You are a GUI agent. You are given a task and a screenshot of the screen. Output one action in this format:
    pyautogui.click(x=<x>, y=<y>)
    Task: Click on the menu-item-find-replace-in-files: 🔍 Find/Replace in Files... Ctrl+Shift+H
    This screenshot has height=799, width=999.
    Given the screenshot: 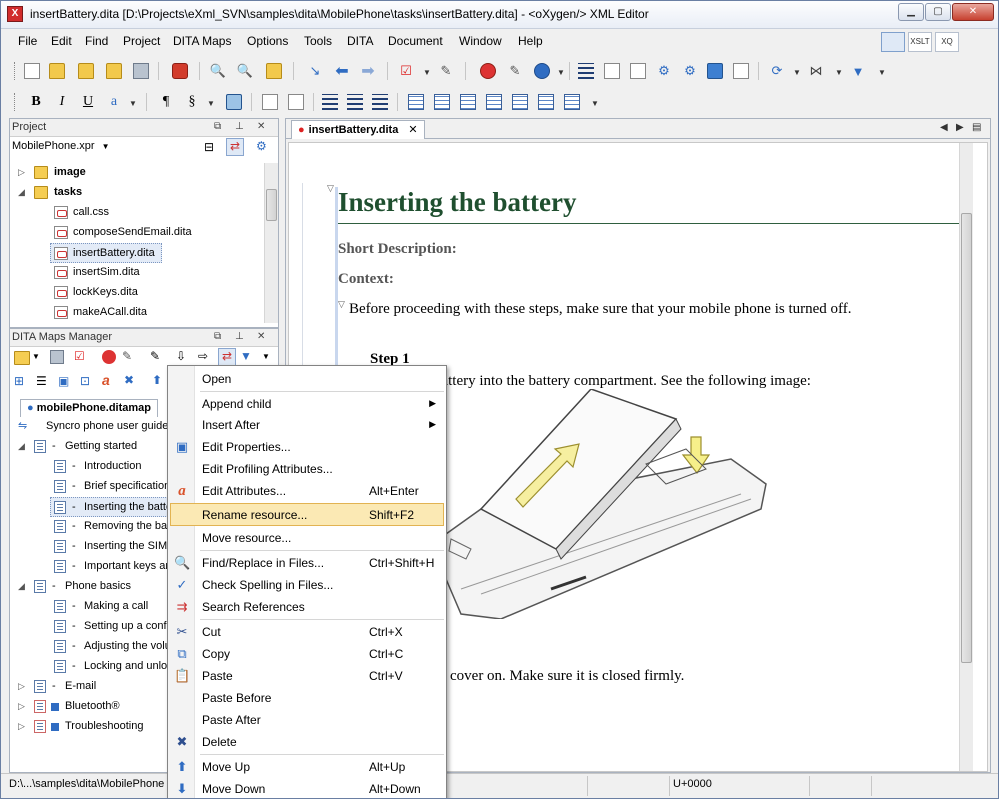 What is the action you would take?
    pyautogui.click(x=307, y=563)
    